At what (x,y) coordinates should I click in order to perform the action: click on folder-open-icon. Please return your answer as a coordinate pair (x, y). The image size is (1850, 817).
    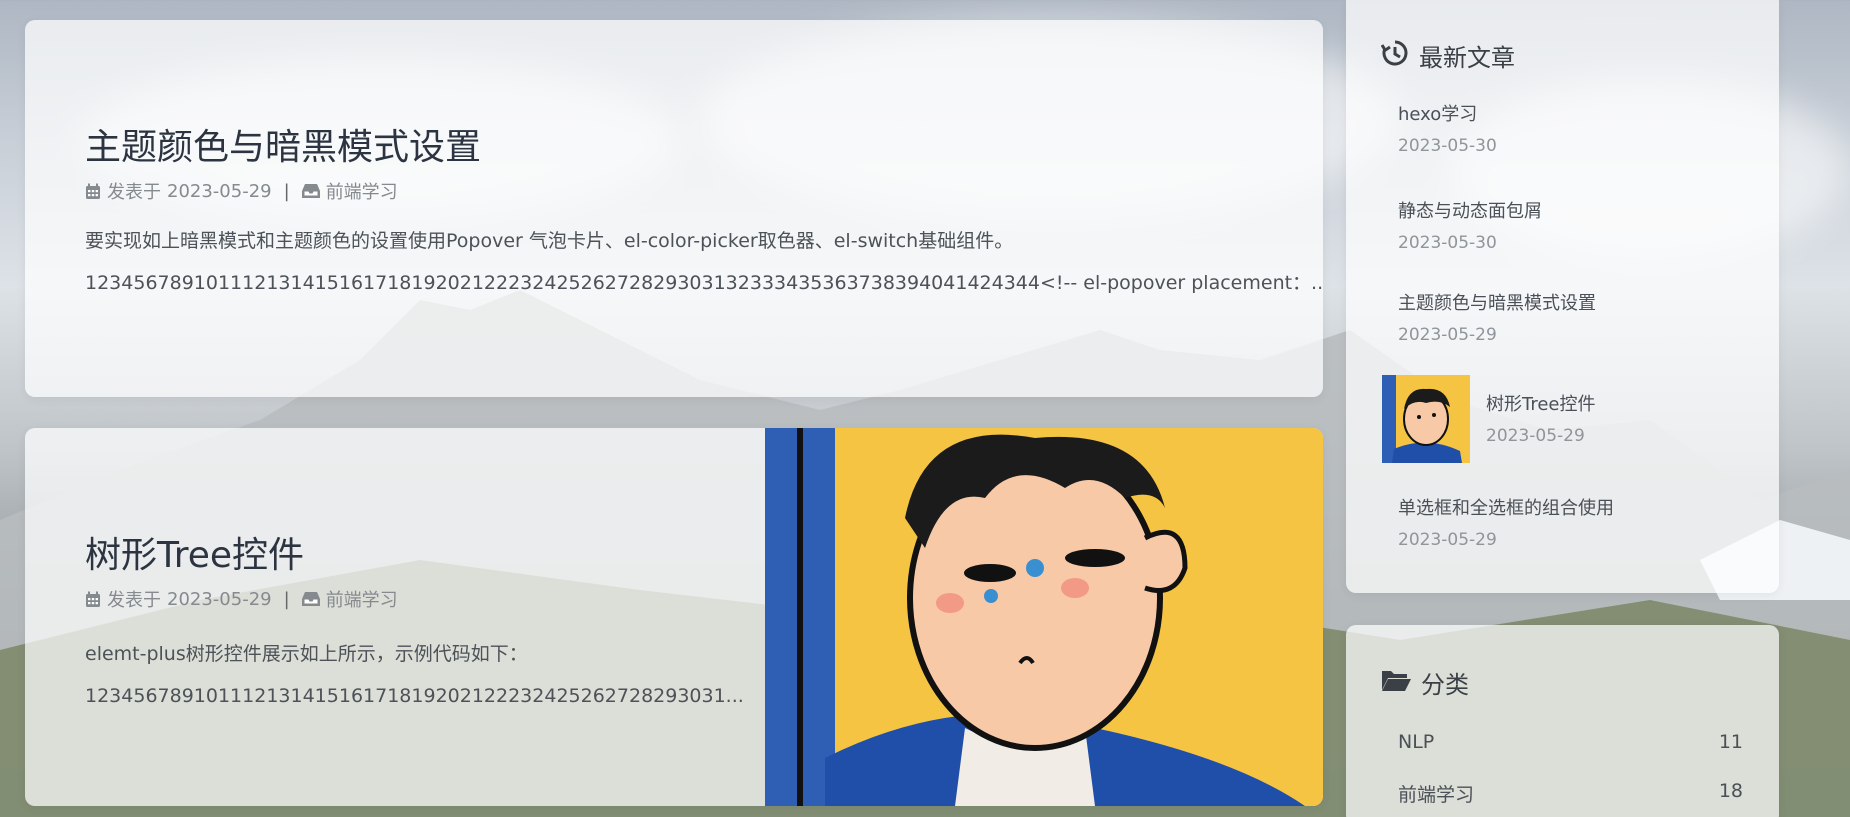
    Looking at the image, I should click on (1396, 683).